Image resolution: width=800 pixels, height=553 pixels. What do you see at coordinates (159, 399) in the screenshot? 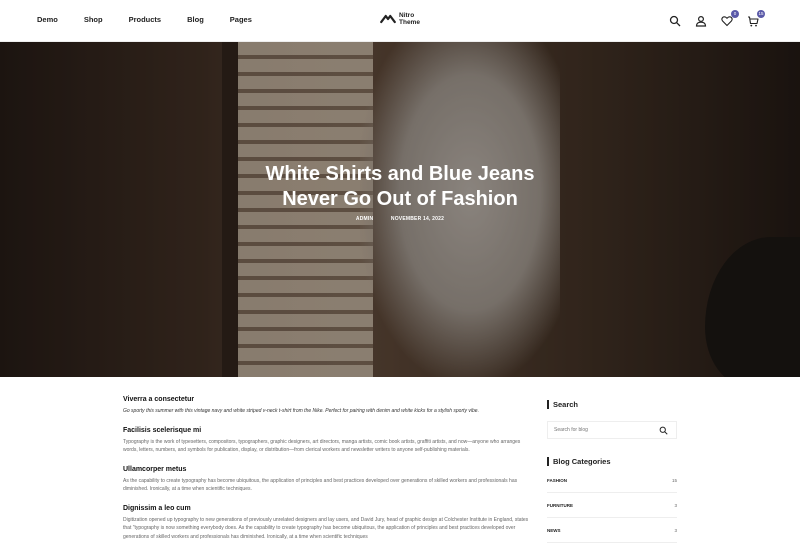
I see `article-heading: Viverra a consectetur` at bounding box center [159, 399].